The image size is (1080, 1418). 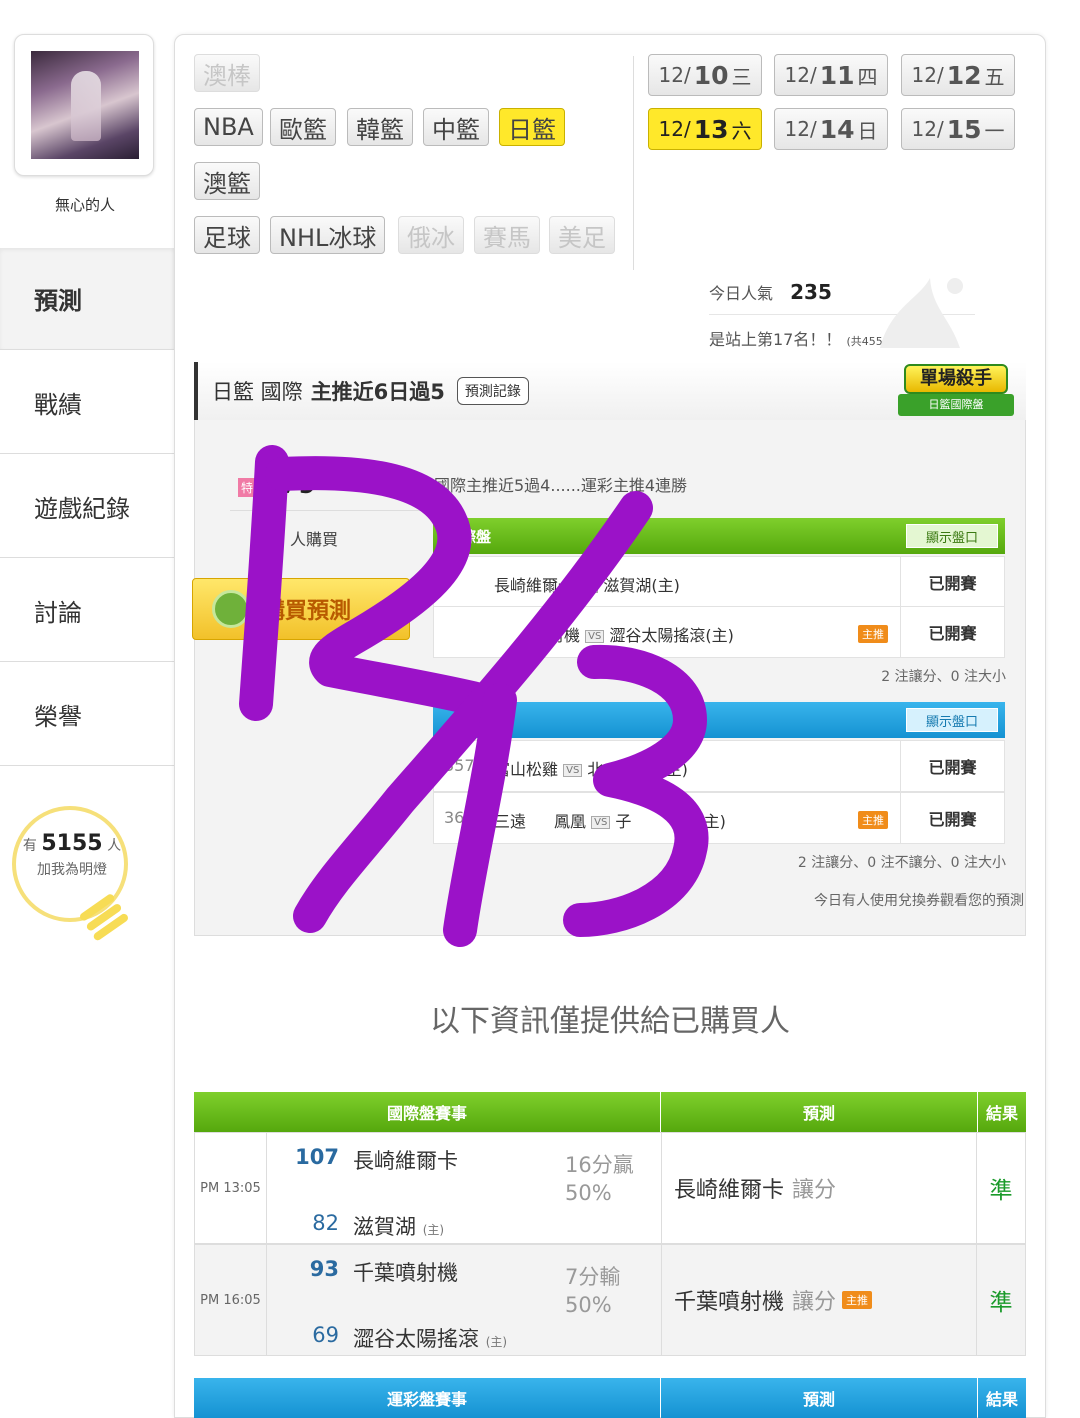 I want to click on game-name-suffix: 鳳凰, so click(x=570, y=821).